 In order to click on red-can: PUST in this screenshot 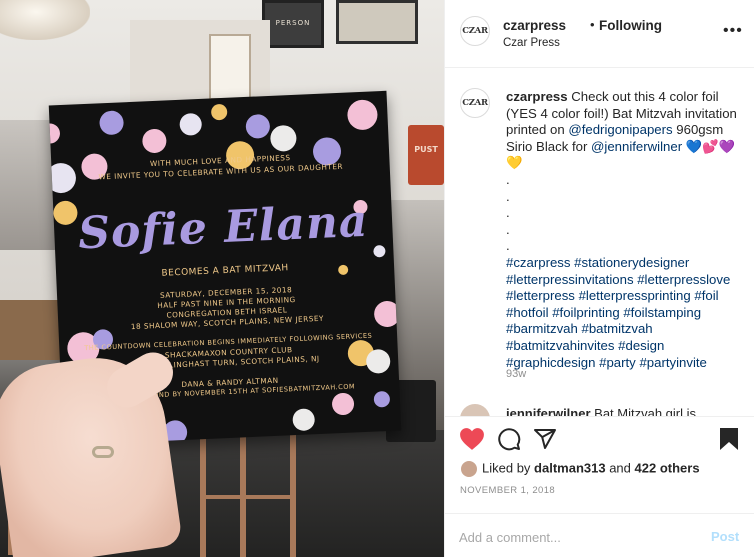, I will do `click(426, 155)`.